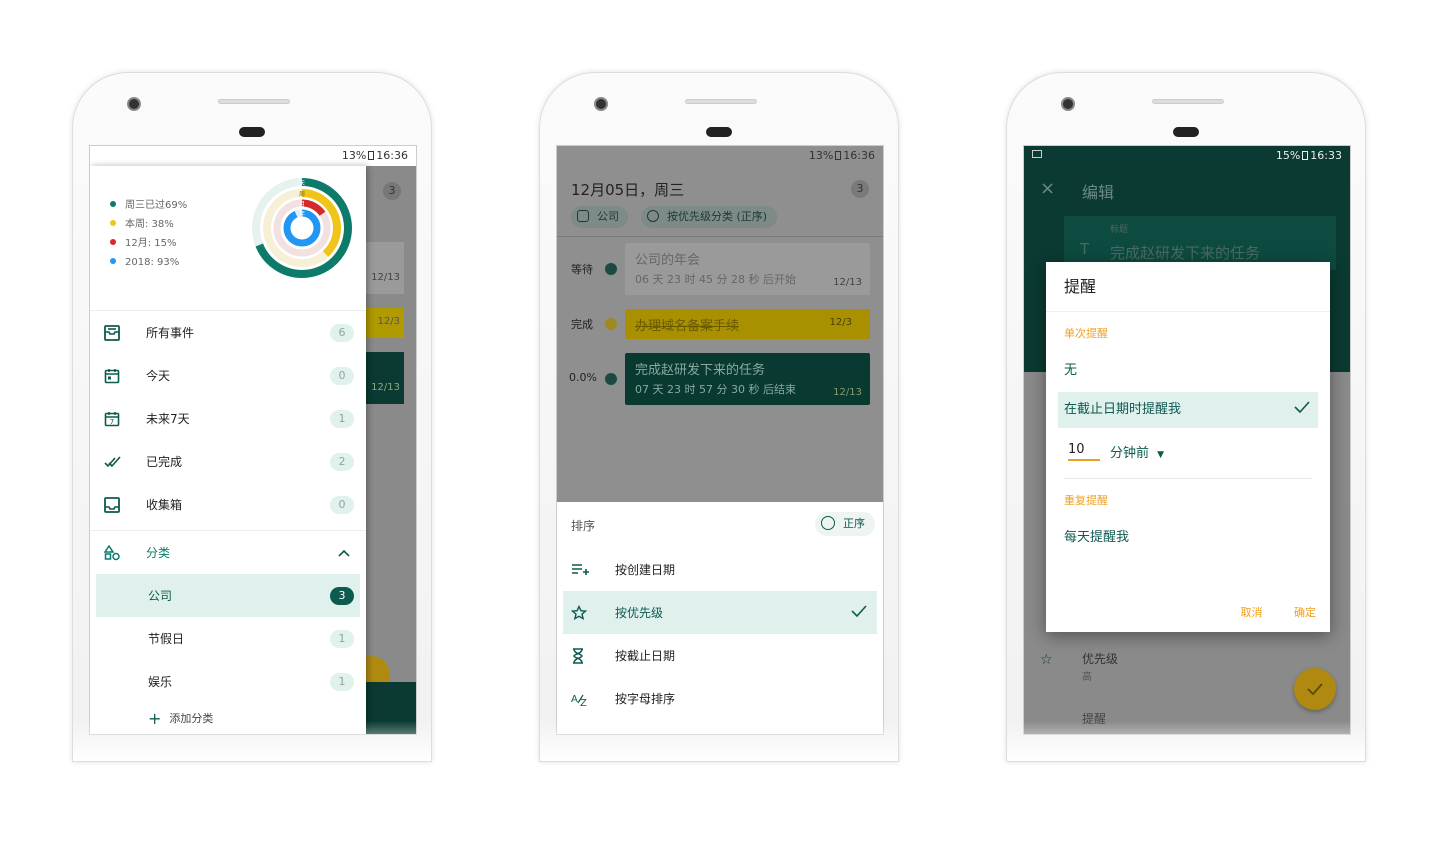  I want to click on text-format-icon: T, so click(1085, 249).